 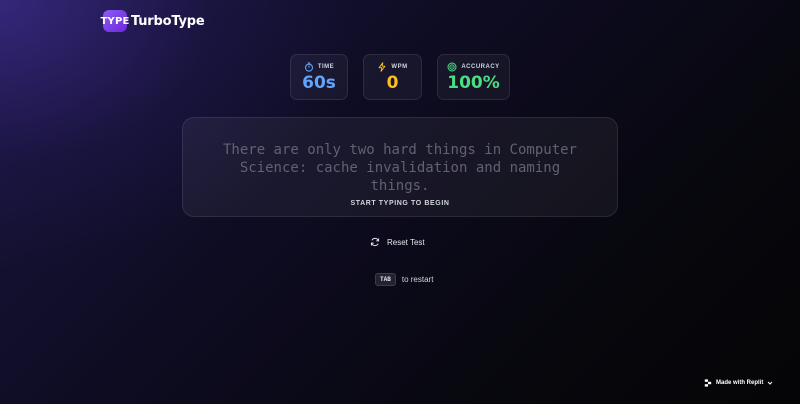 I want to click on target-icon, so click(x=452, y=66).